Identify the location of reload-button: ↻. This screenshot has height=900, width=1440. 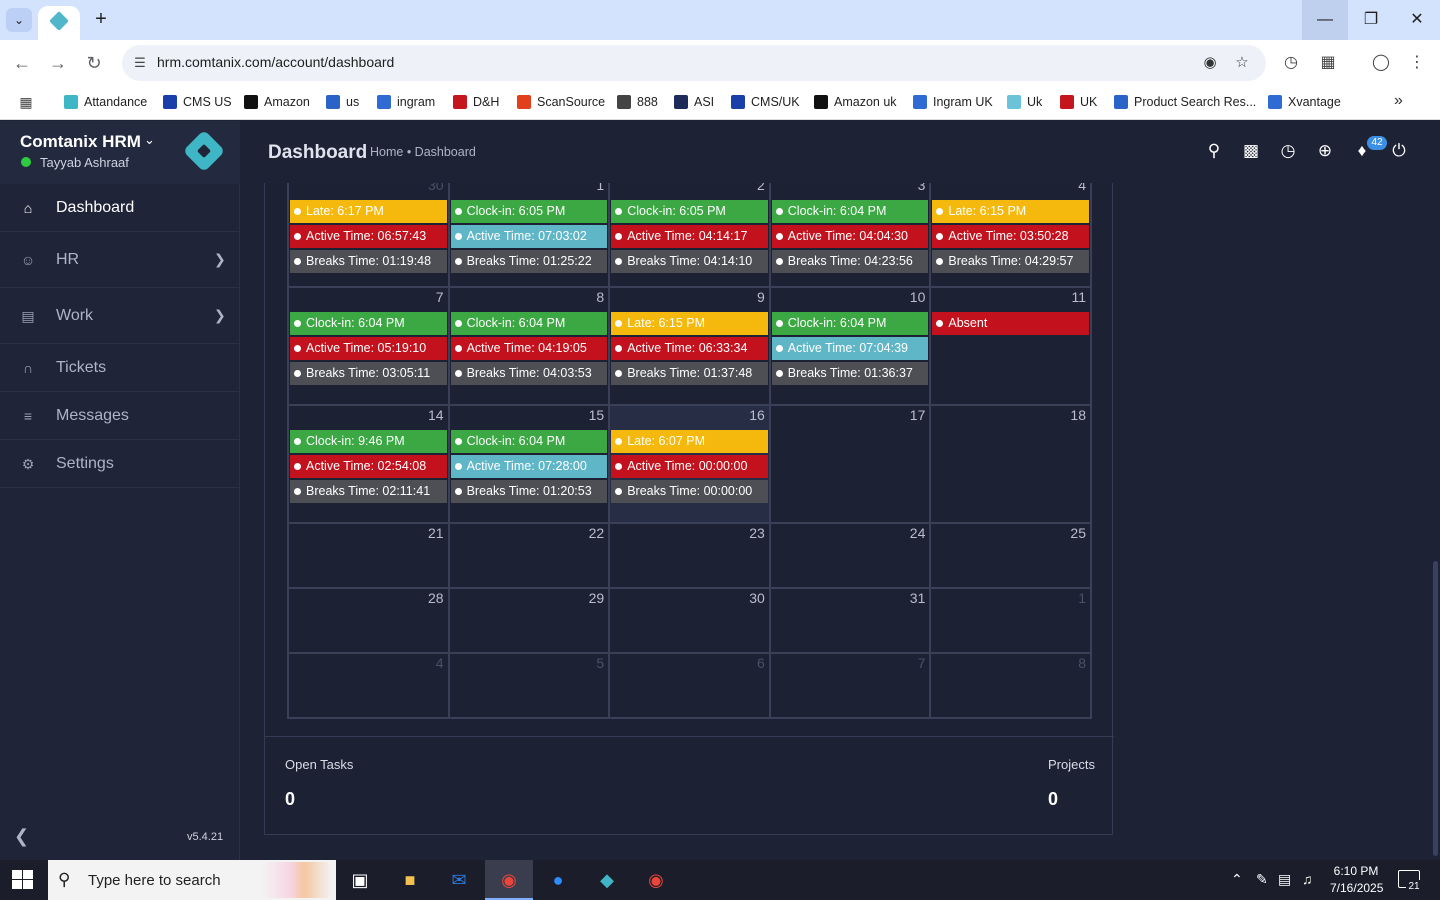
(94, 63).